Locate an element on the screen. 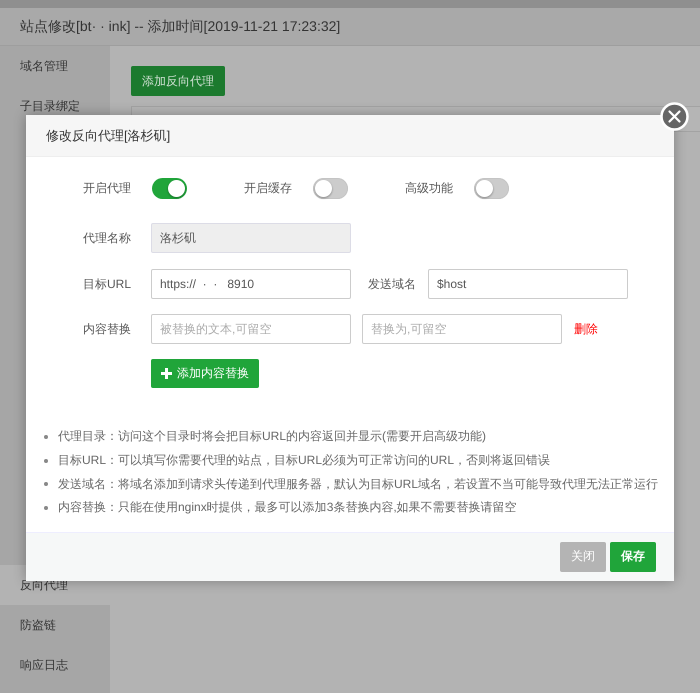 The width and height of the screenshot is (700, 693). input-field: 被替换的文本,可留空 is located at coordinates (251, 329).